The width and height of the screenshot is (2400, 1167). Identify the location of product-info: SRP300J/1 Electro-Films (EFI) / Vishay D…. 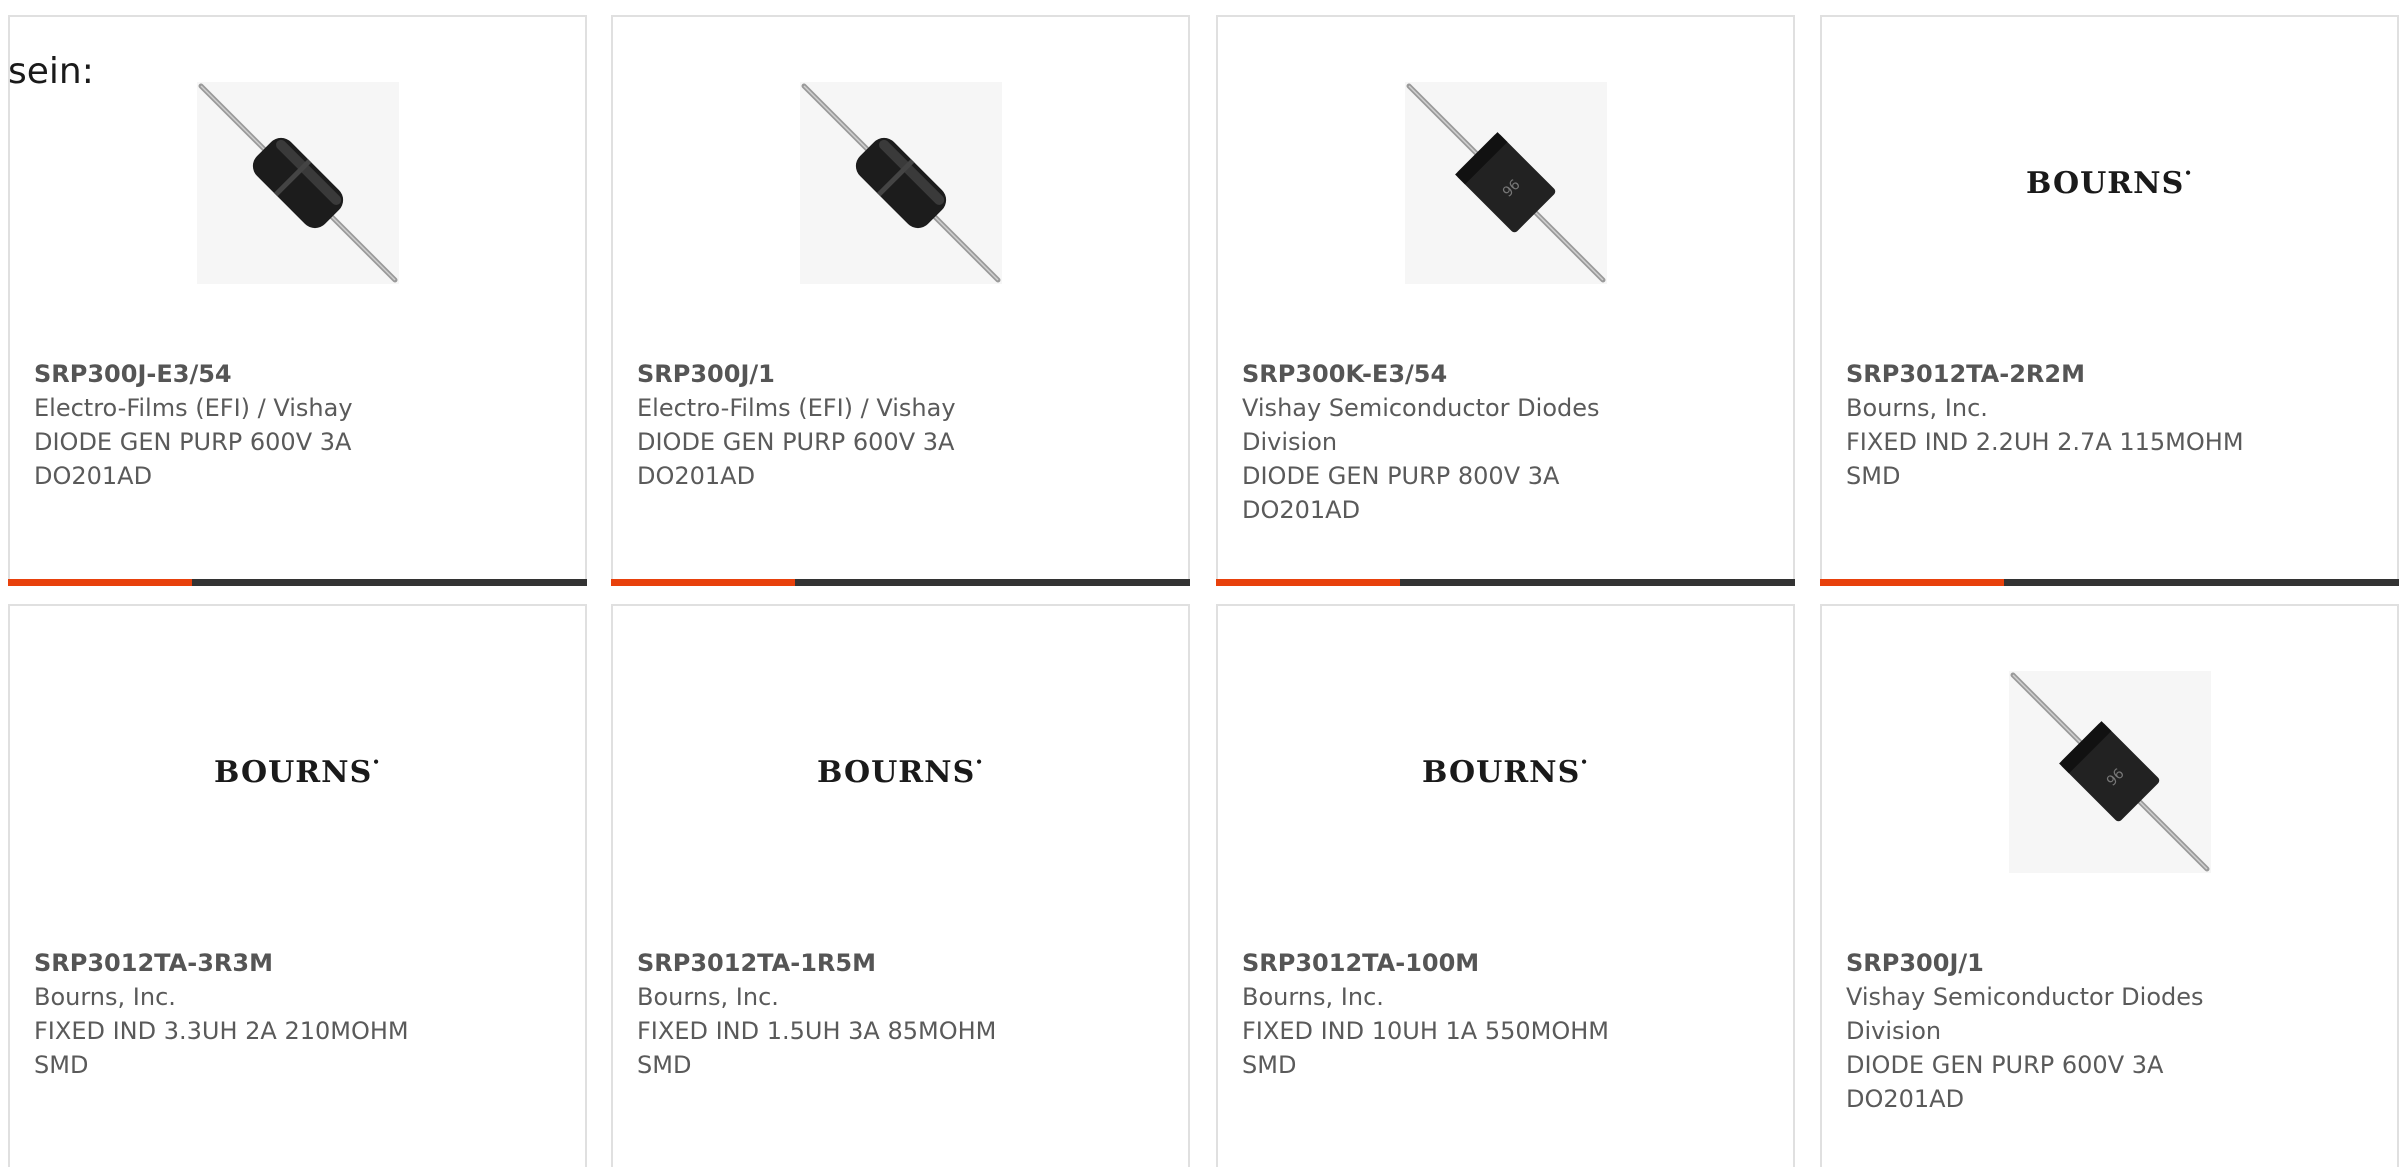
(900, 425).